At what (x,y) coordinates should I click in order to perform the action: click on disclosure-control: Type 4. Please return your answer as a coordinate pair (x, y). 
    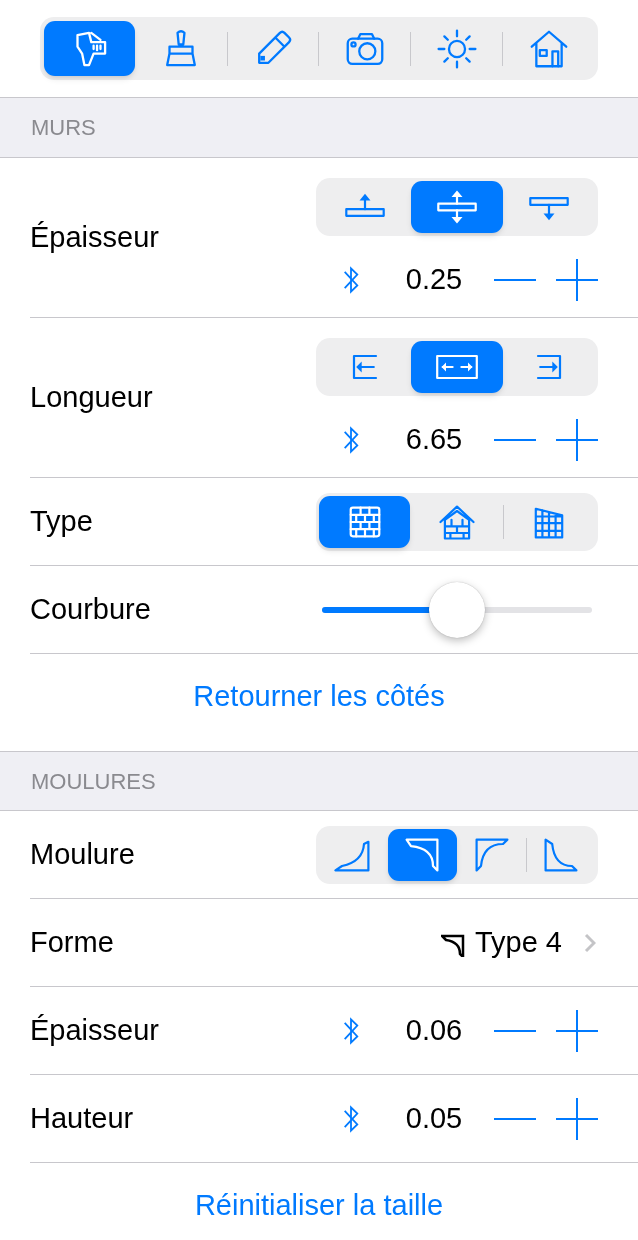
    Looking at the image, I should click on (519, 942).